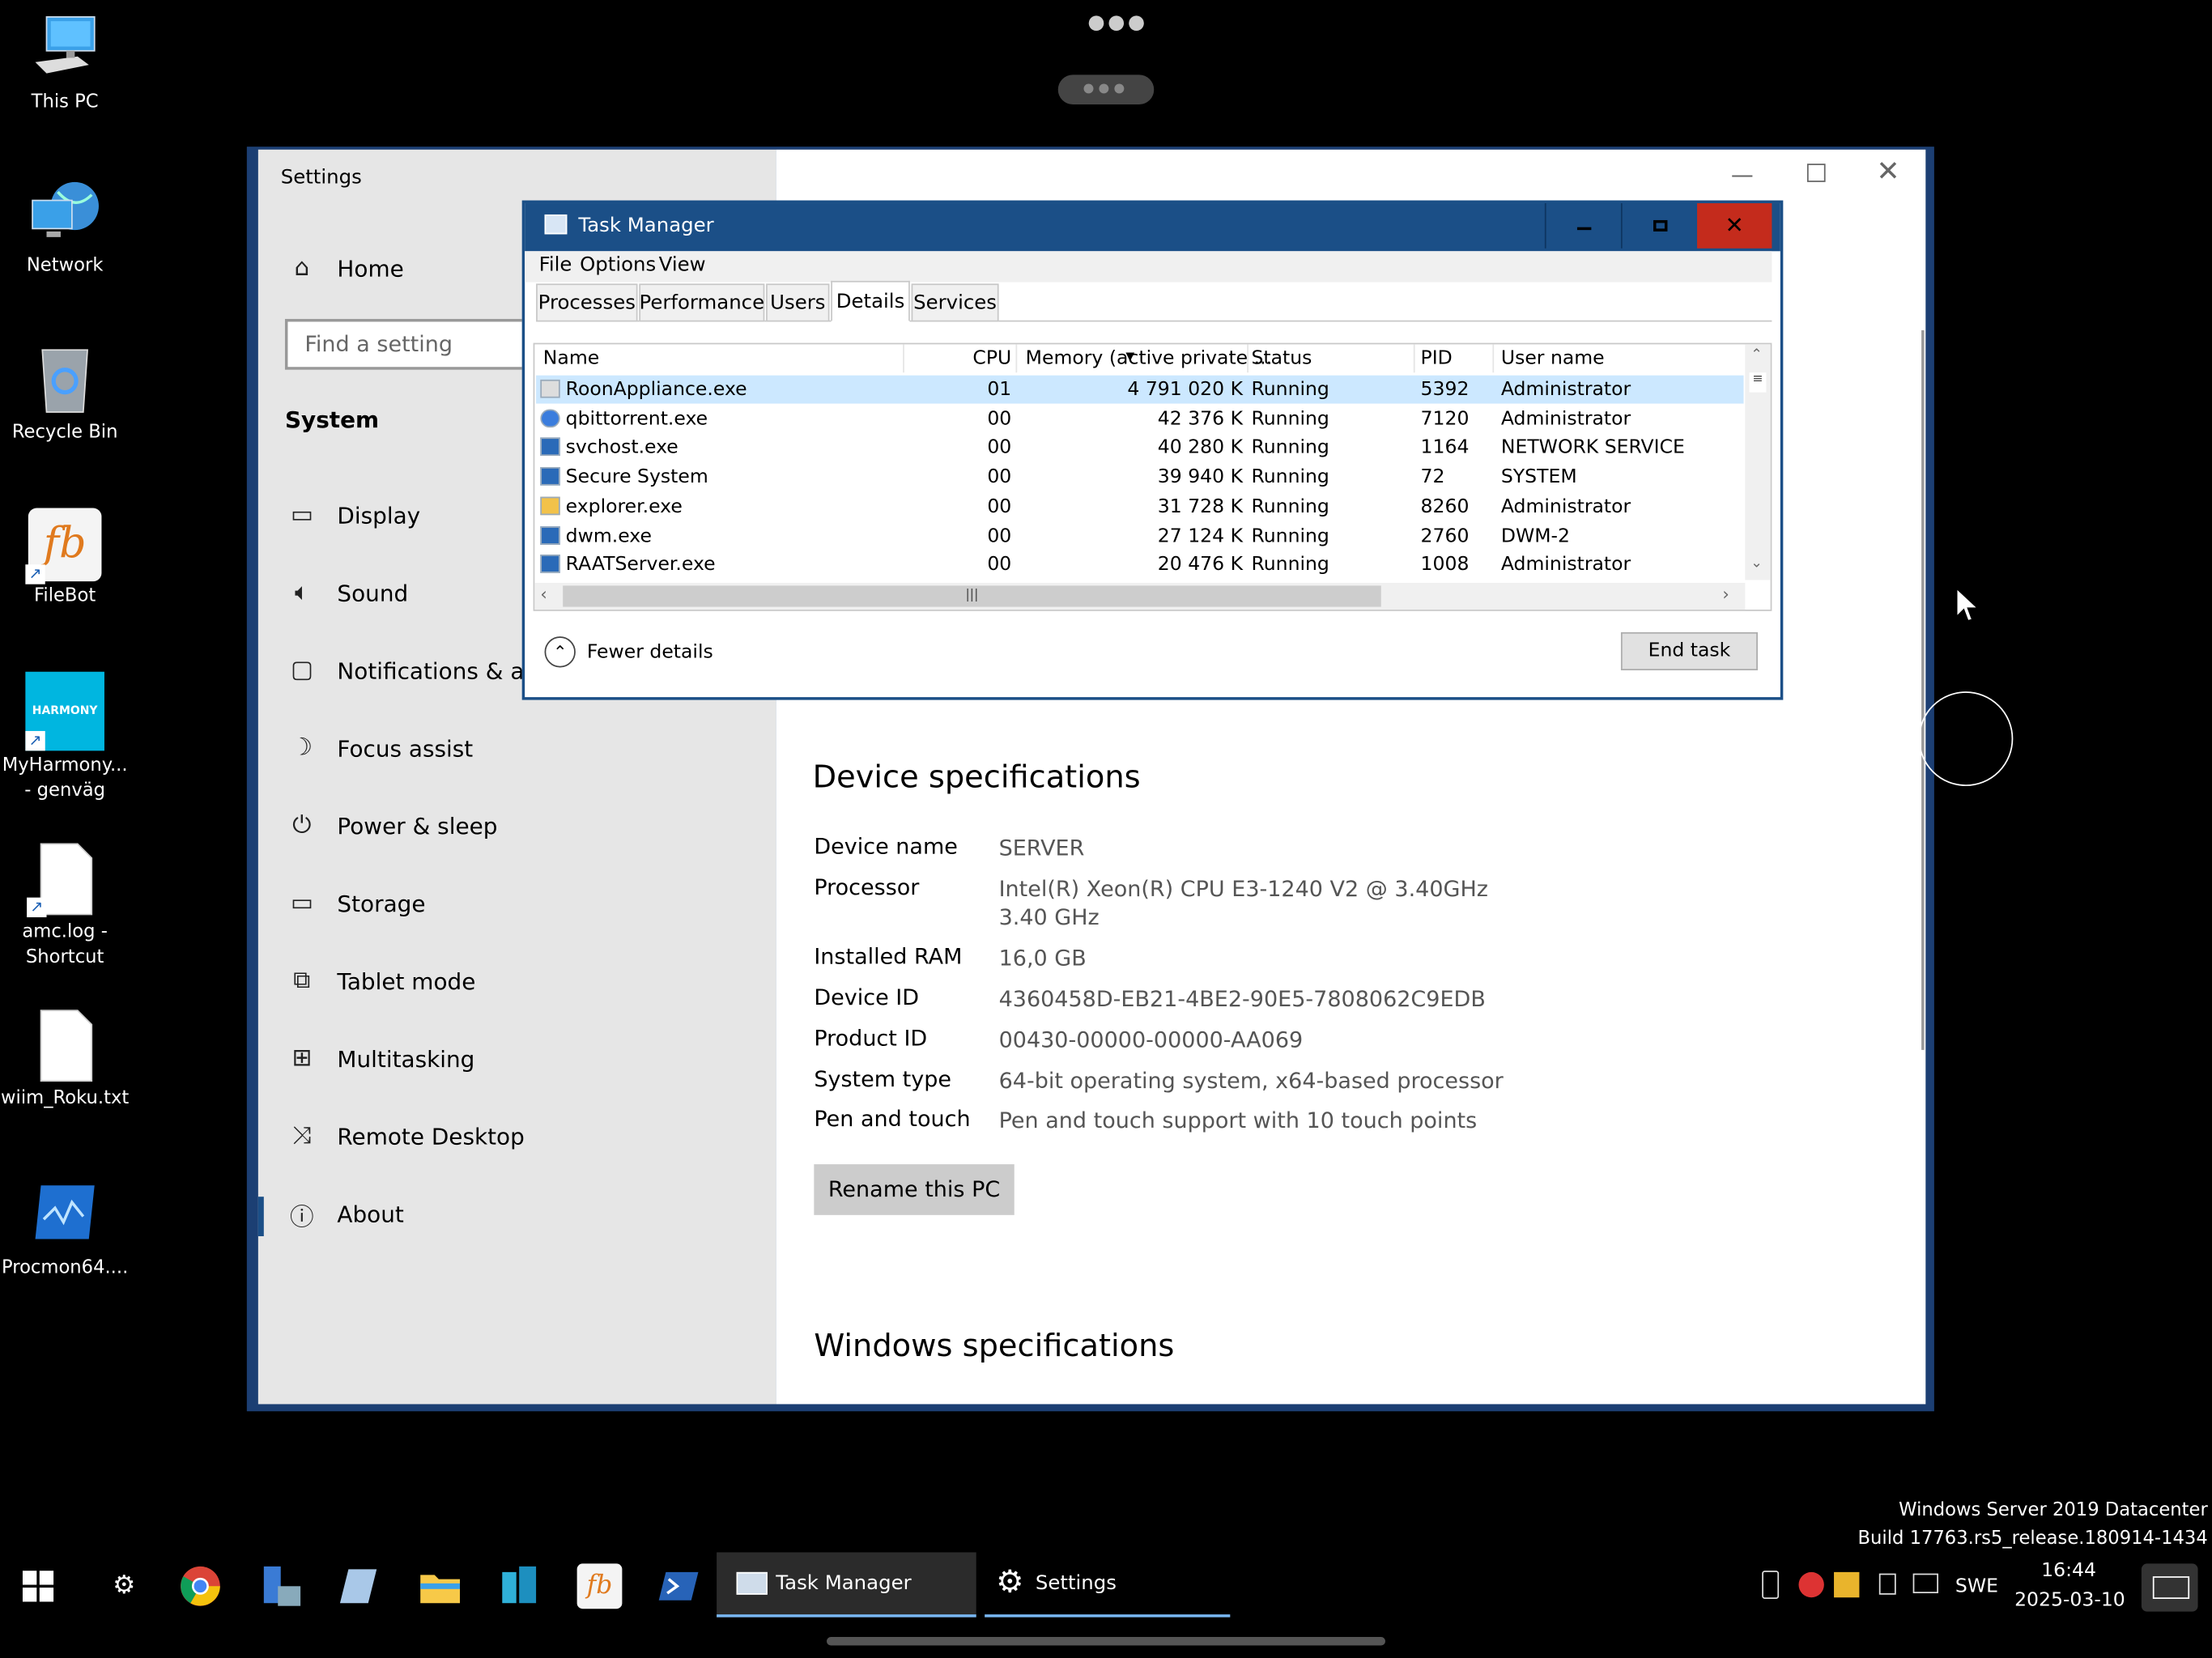 The width and height of the screenshot is (2212, 1658). Describe the element at coordinates (1437, 358) in the screenshot. I see `column-header: PID` at that location.